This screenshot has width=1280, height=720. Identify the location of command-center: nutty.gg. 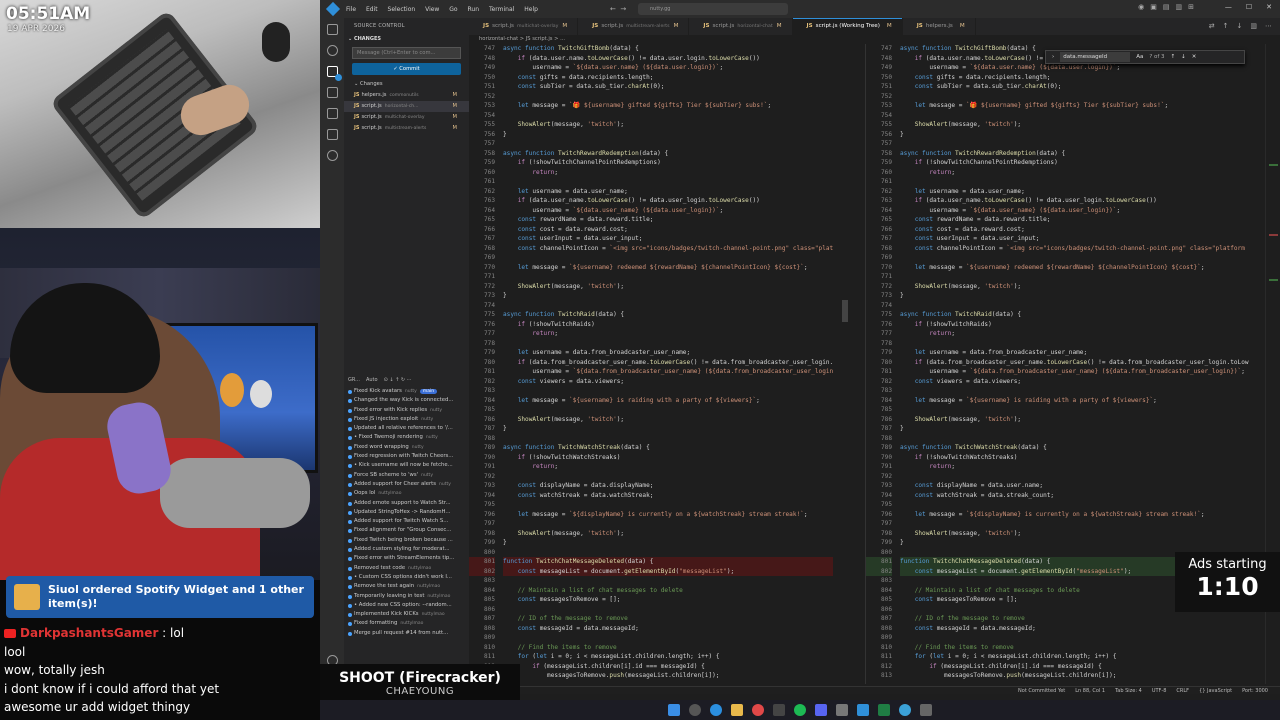
(713, 9).